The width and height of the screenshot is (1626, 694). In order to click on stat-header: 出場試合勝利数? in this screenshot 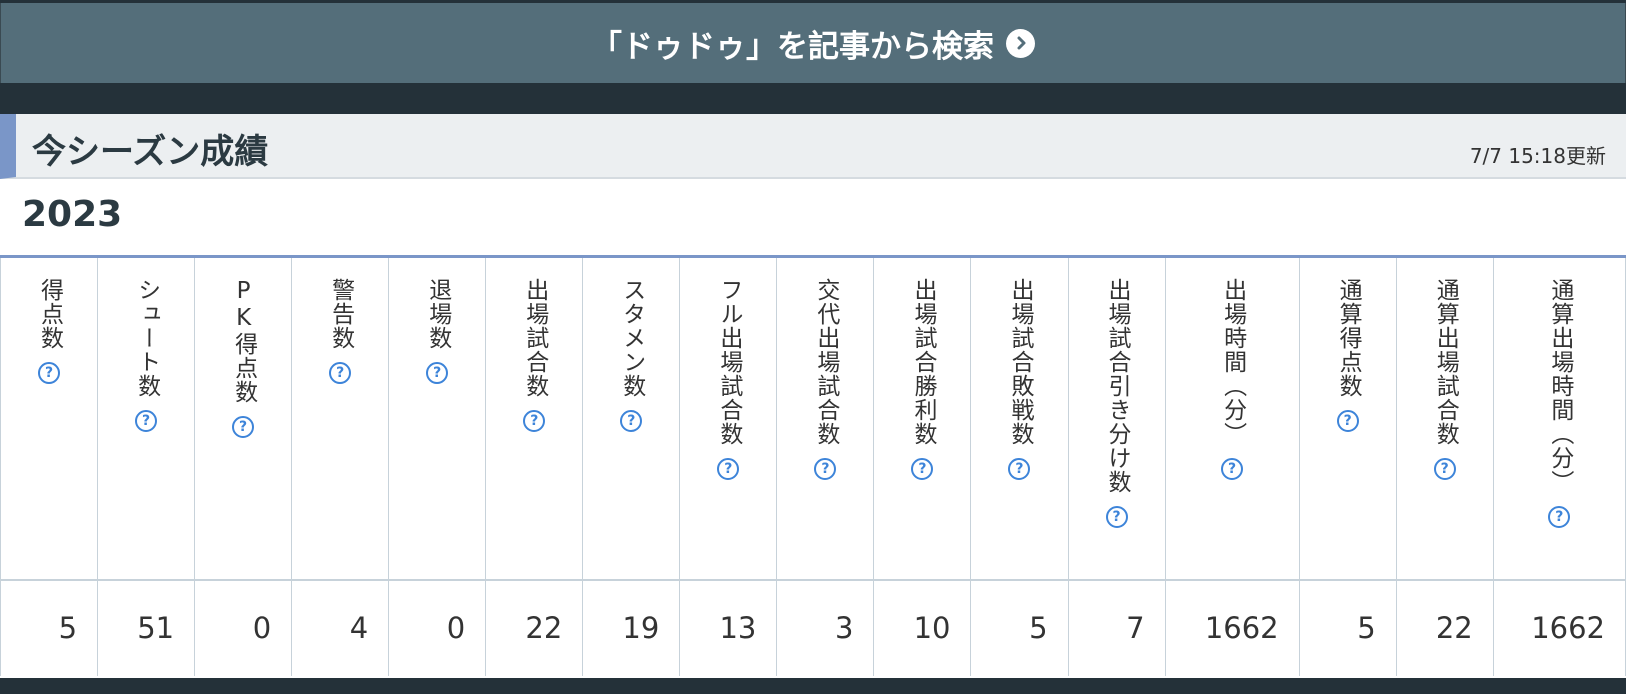, I will do `click(922, 418)`.